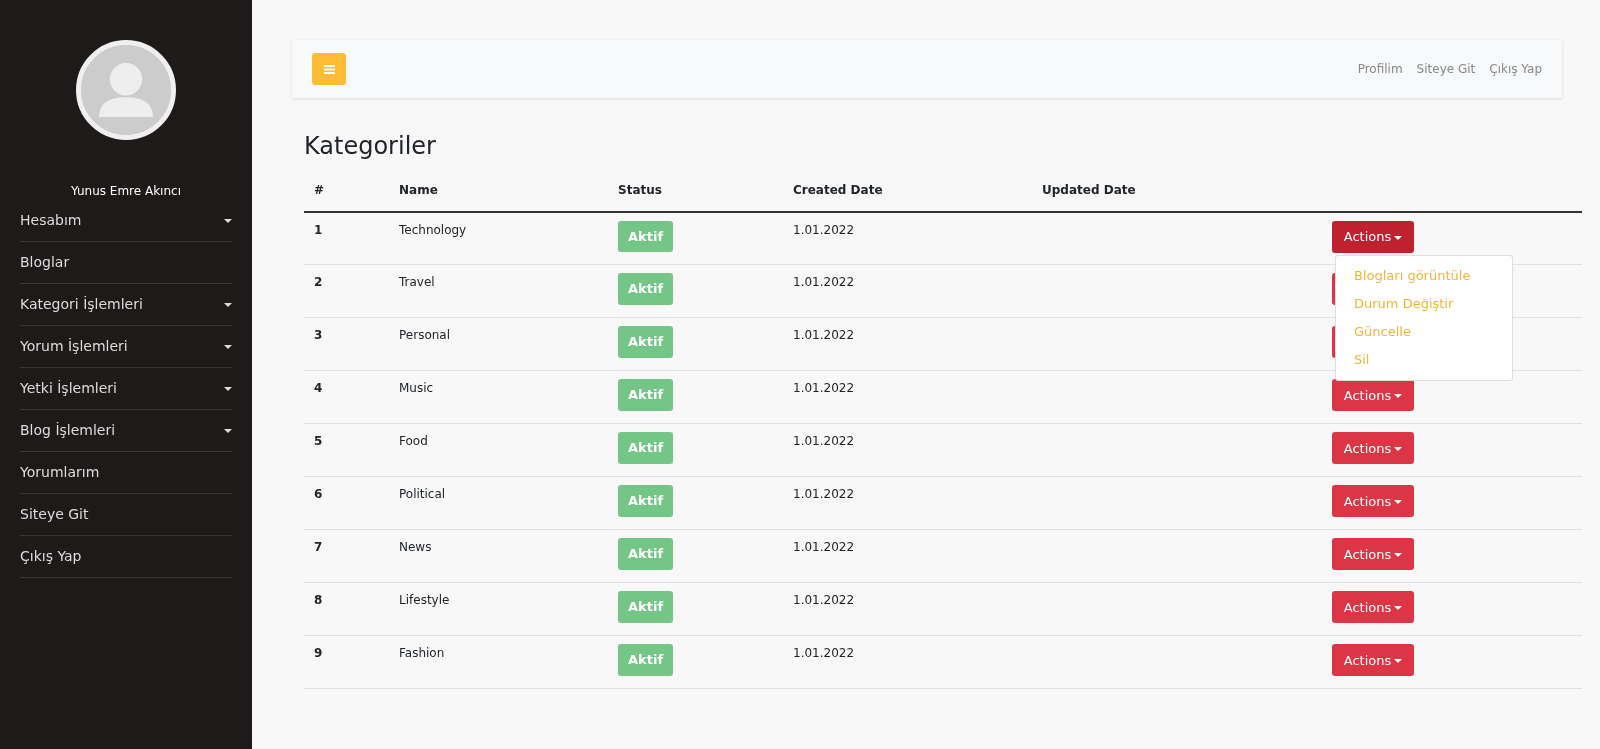  Describe the element at coordinates (126, 473) in the screenshot. I see `sidebar-item: Yorumlarım` at that location.